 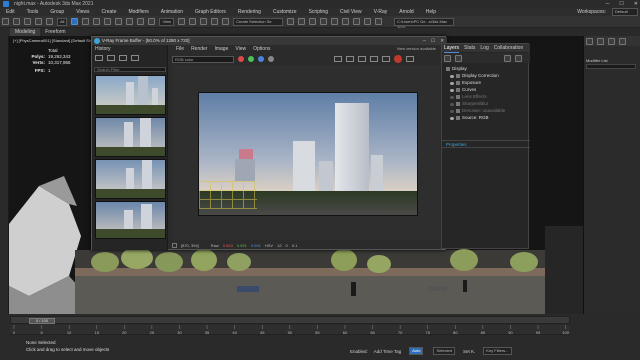 I want to click on vfb-menu-view: View, so click(x=240, y=49).